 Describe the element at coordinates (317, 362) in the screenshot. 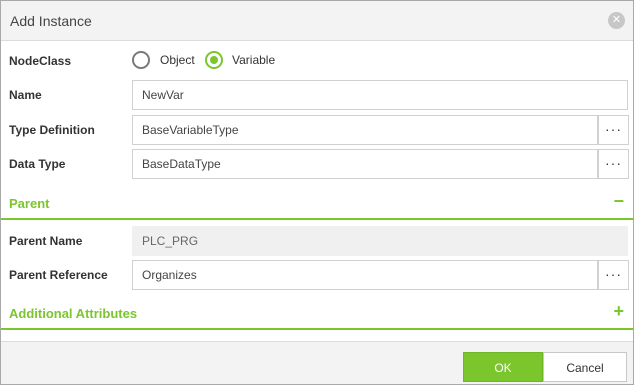

I see `dialog-footer: OK Cancel` at that location.